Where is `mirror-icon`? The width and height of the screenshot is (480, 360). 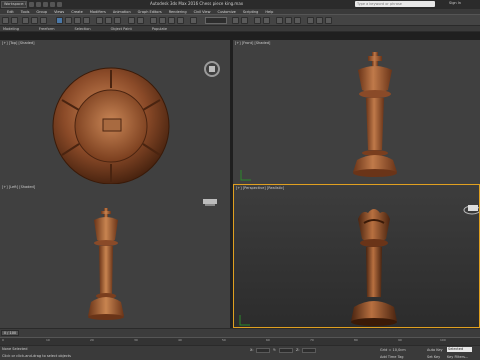
mirror-icon is located at coordinates (235, 20).